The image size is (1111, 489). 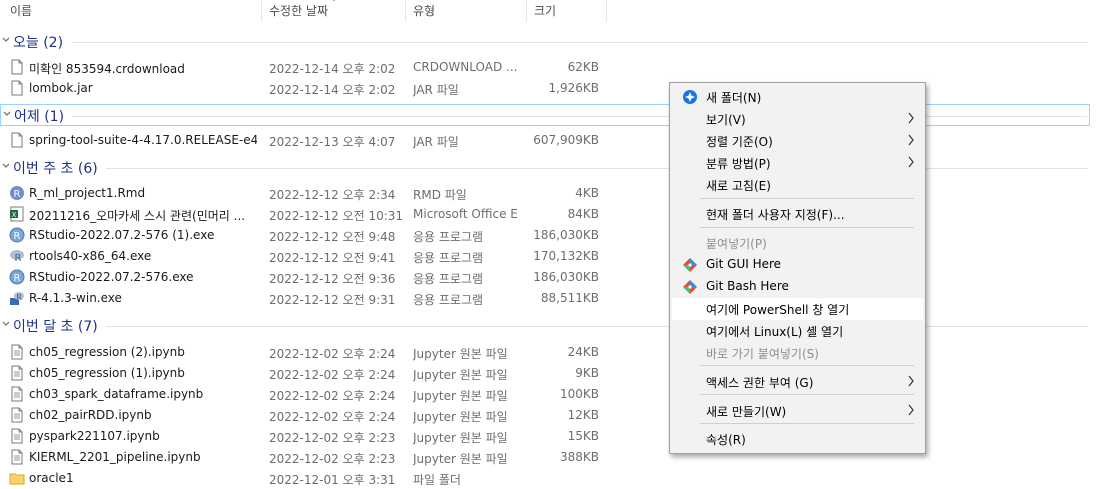 I want to click on menu-item-label: 보기(V), so click(x=726, y=120).